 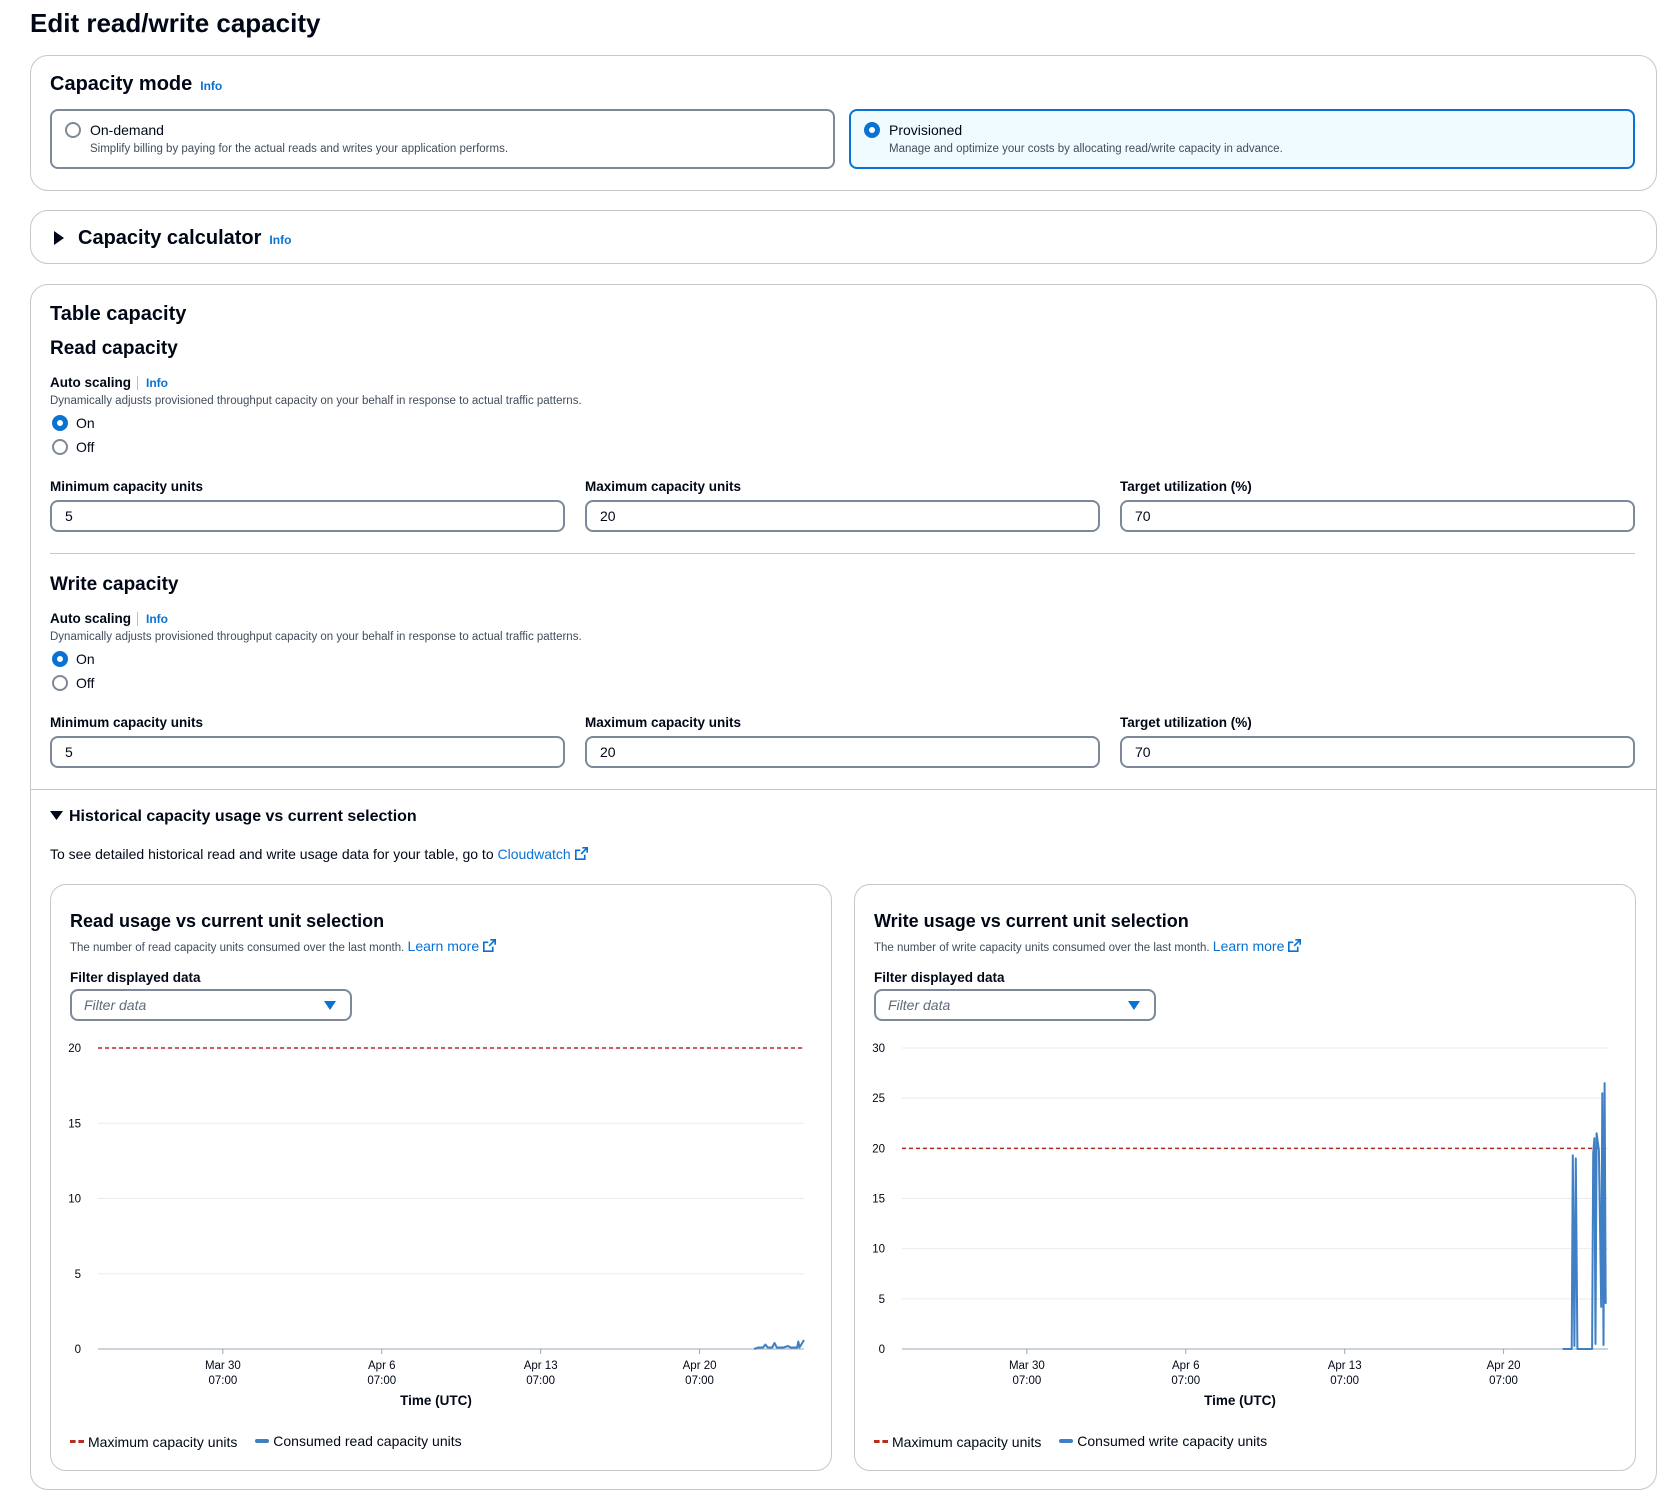 What do you see at coordinates (118, 314) in the screenshot?
I see `table-capacity-title: Table capacity` at bounding box center [118, 314].